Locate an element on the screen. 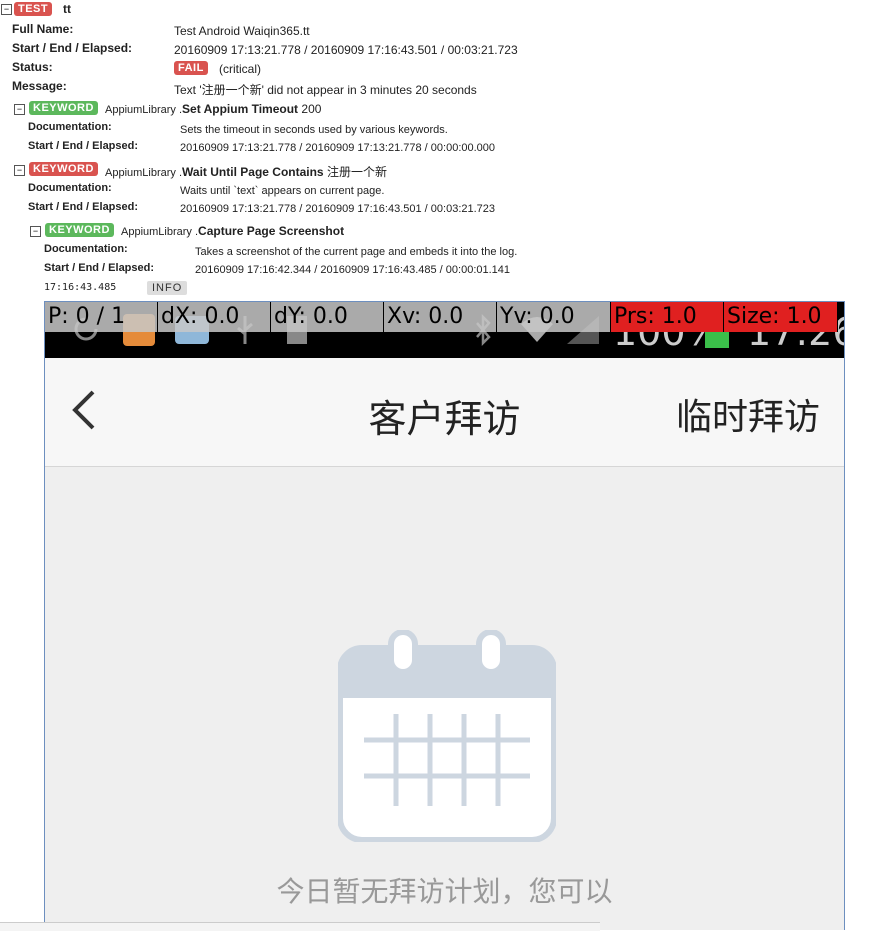 The height and width of the screenshot is (931, 869). status-label: Status: is located at coordinates (32, 67).